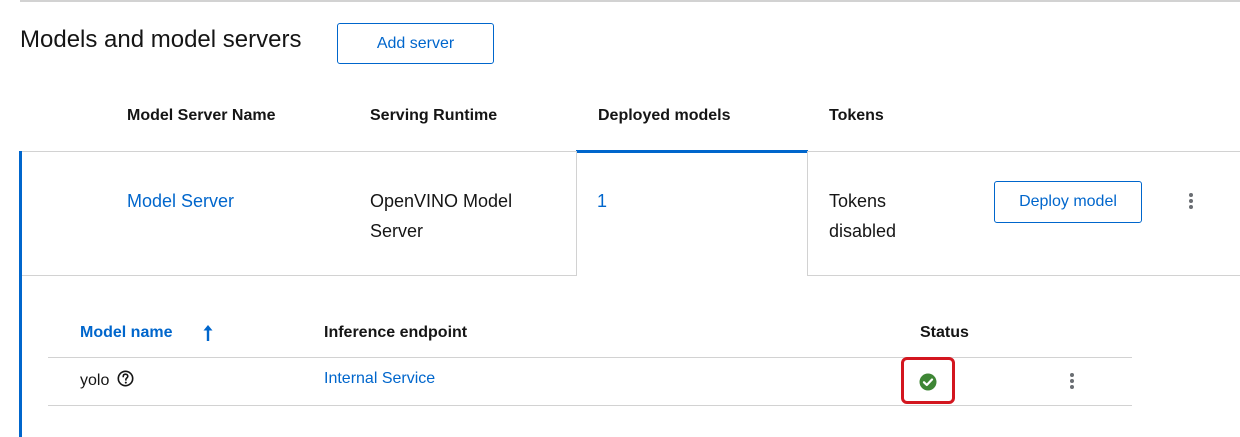  I want to click on help-circle-icon, so click(125, 378).